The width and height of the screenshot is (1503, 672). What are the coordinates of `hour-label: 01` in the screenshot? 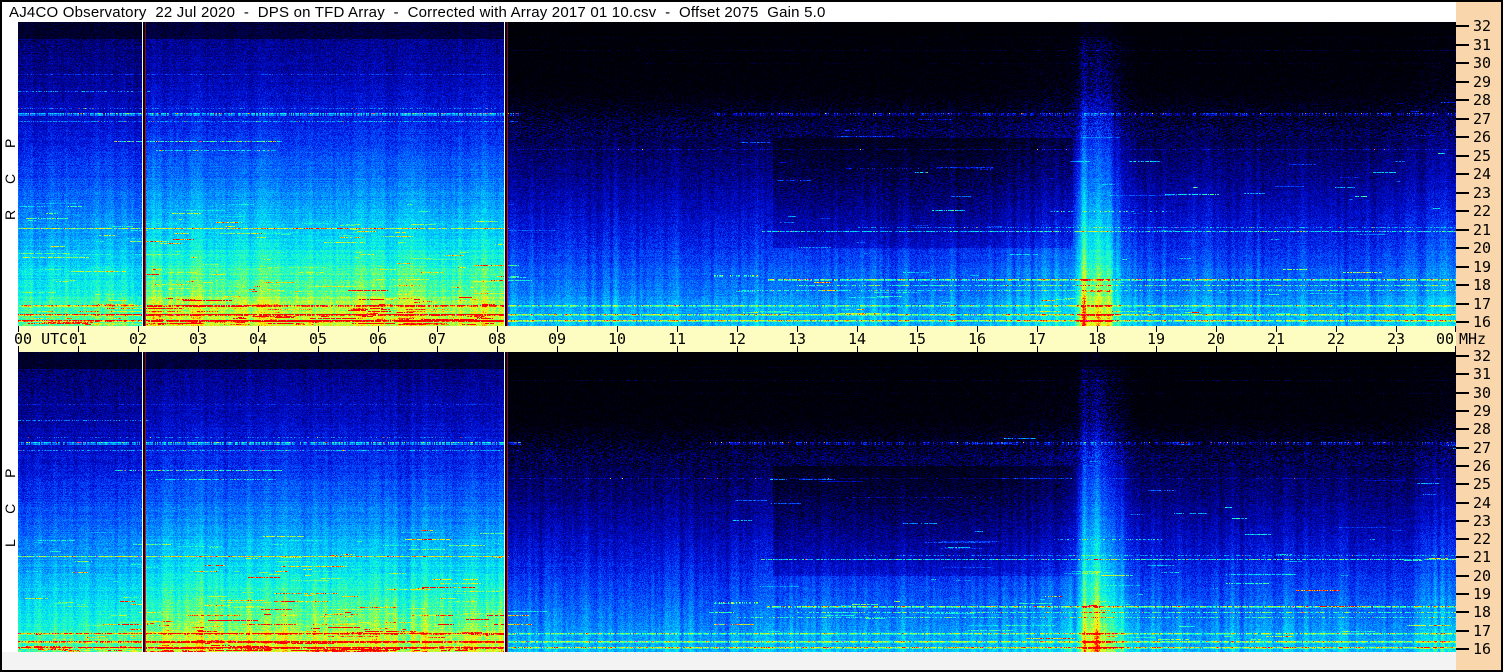 It's located at (78, 339).